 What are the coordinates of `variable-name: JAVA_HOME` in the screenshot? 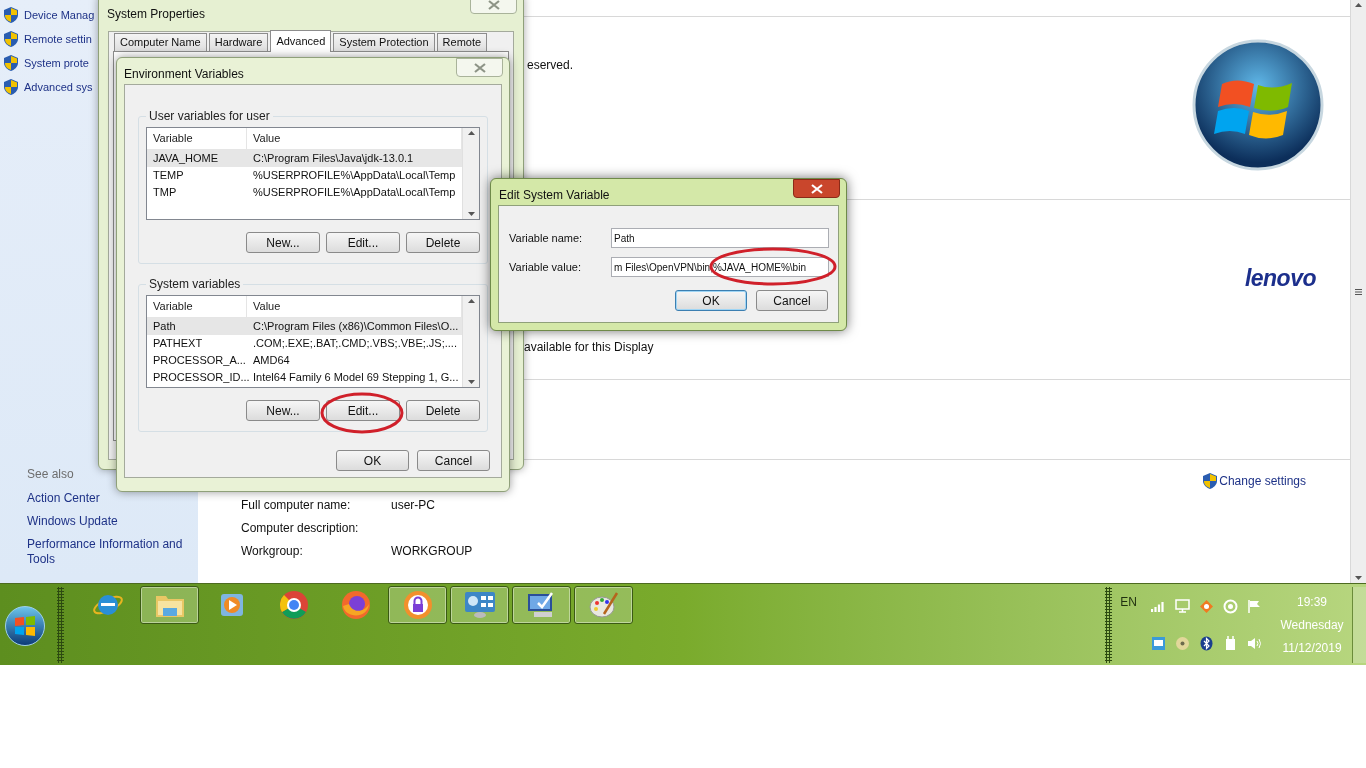 It's located at (185, 159).